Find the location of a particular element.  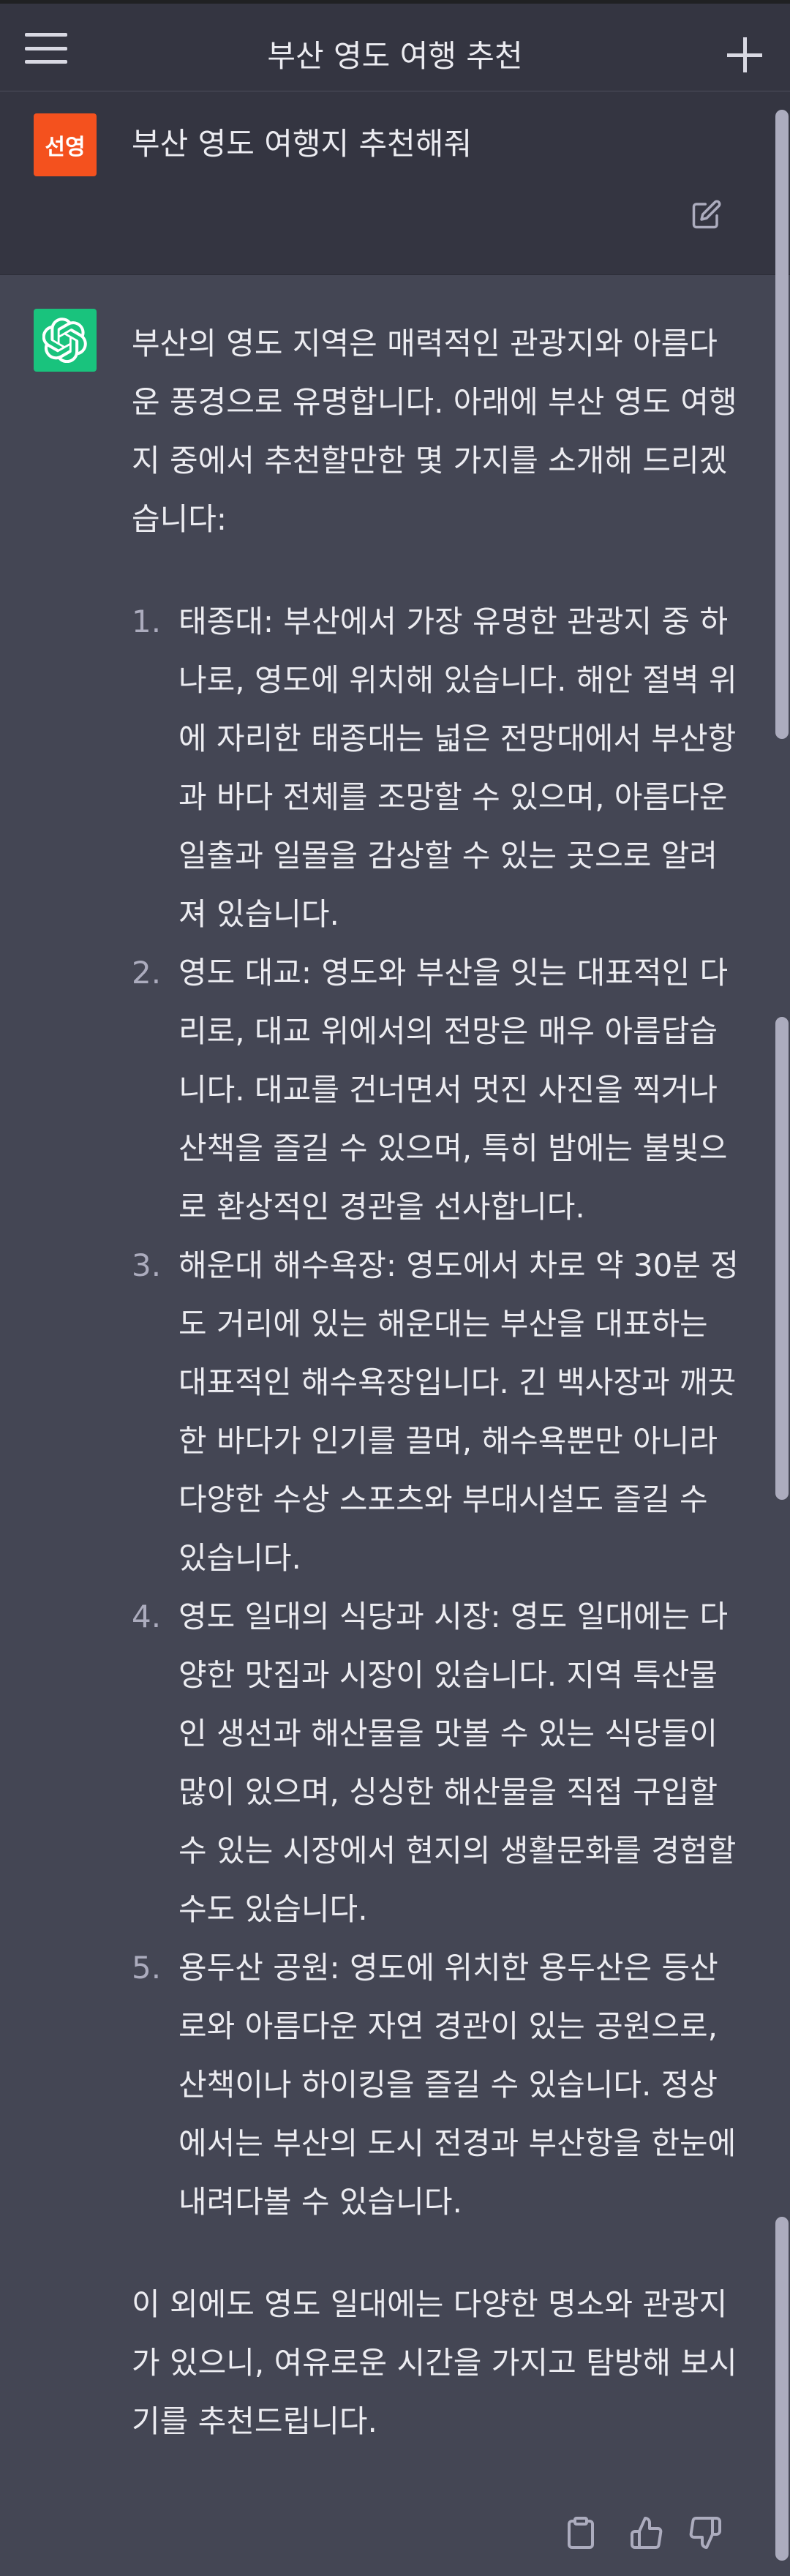

message-actions is located at coordinates (651, 2536).